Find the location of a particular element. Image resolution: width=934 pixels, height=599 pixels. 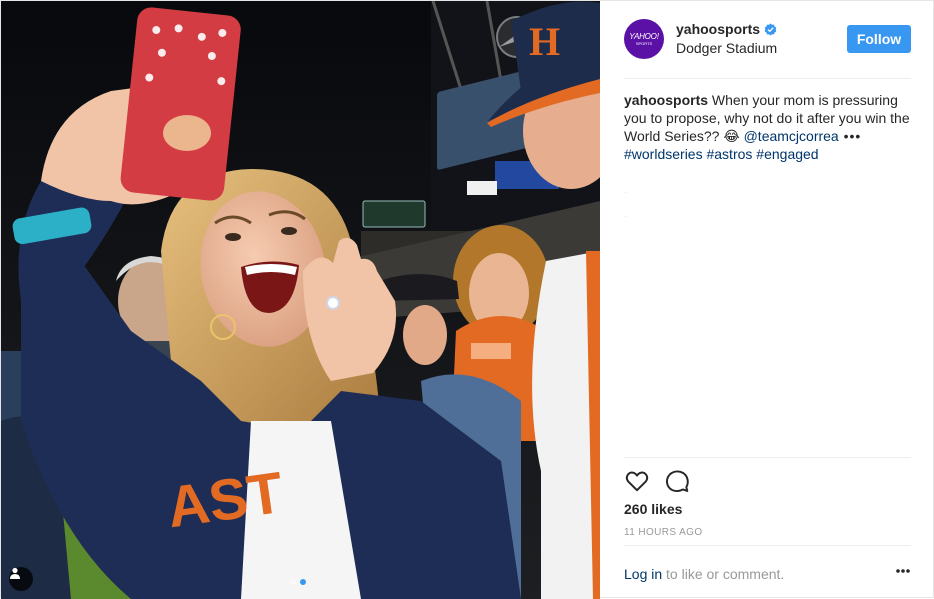

hashtag-engaged: #engaged is located at coordinates (787, 154).